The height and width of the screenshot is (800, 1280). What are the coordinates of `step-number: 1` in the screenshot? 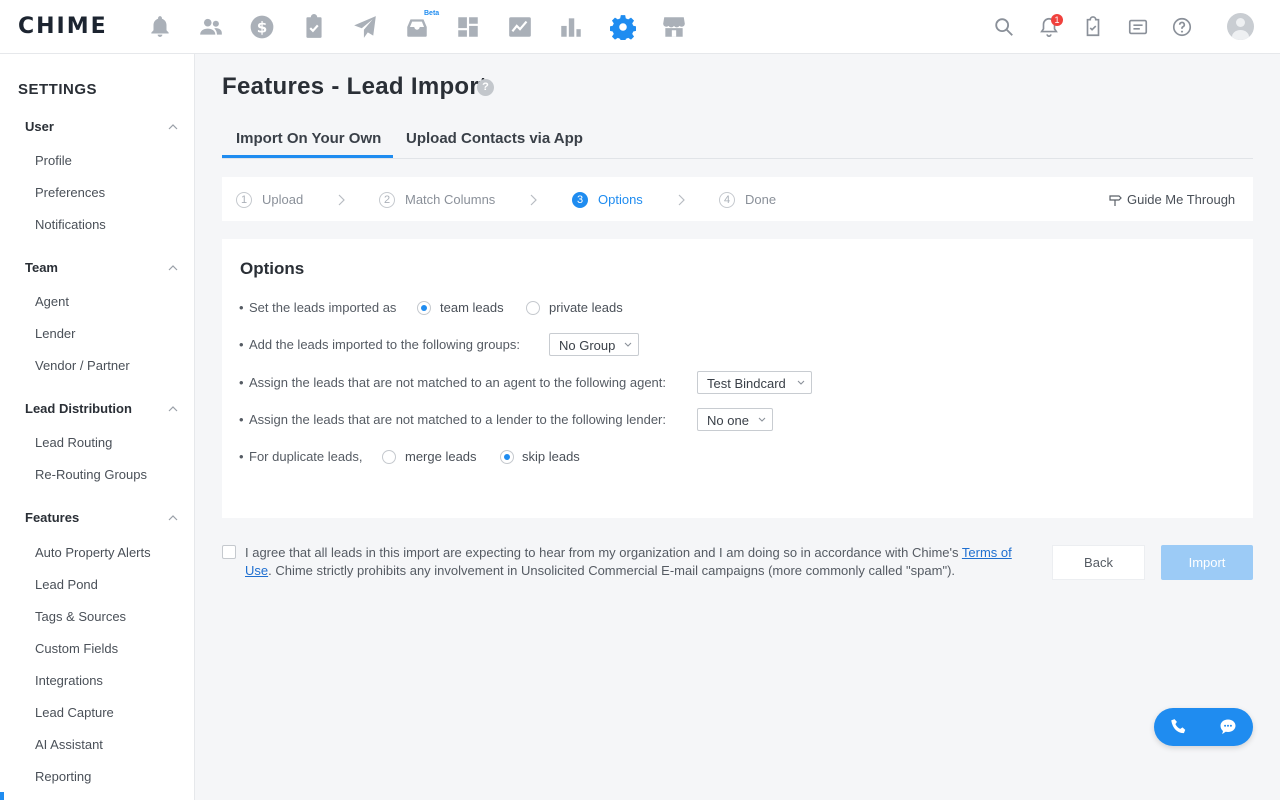 It's located at (244, 200).